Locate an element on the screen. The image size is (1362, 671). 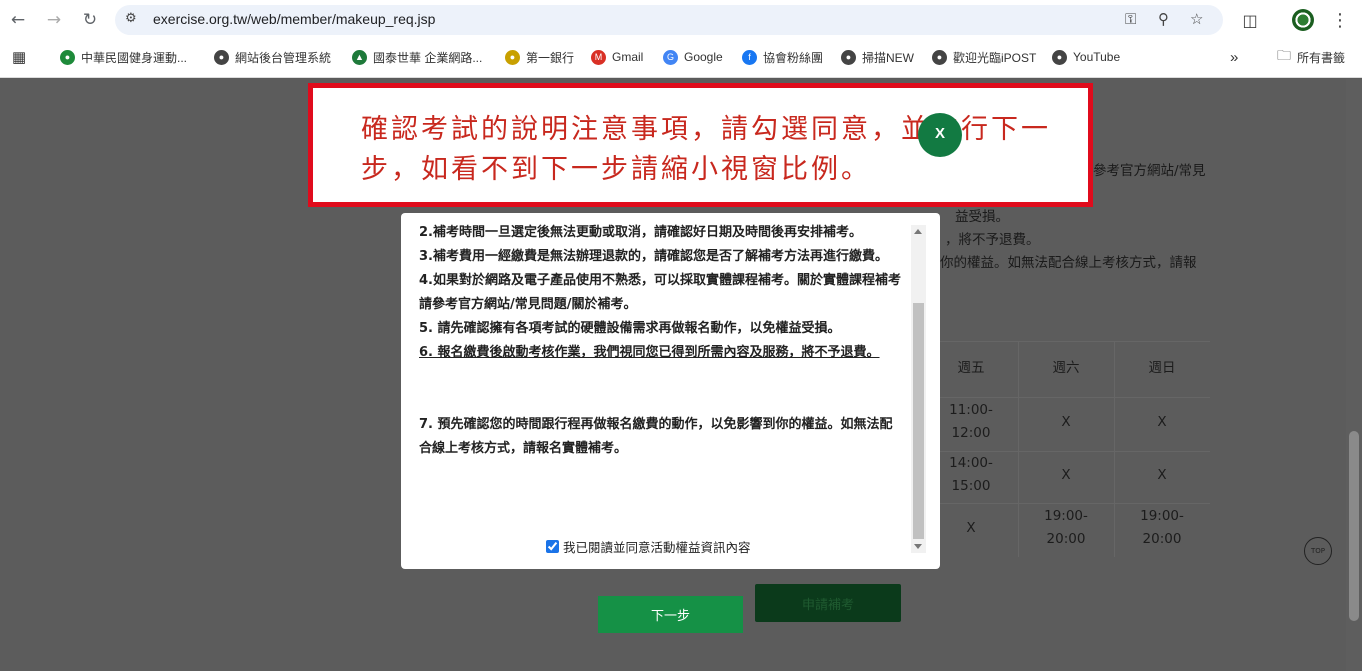
background-text: ，將不予退費。 is located at coordinates (992, 240).